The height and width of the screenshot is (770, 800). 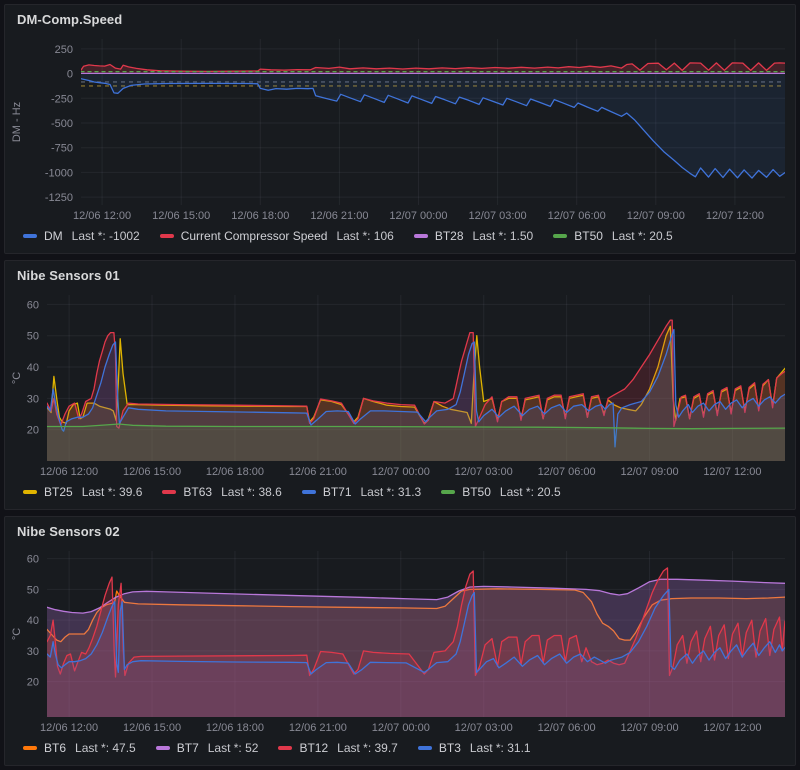 I want to click on legend-item-bt63: BT63 Last *: 38.6, so click(x=222, y=492).